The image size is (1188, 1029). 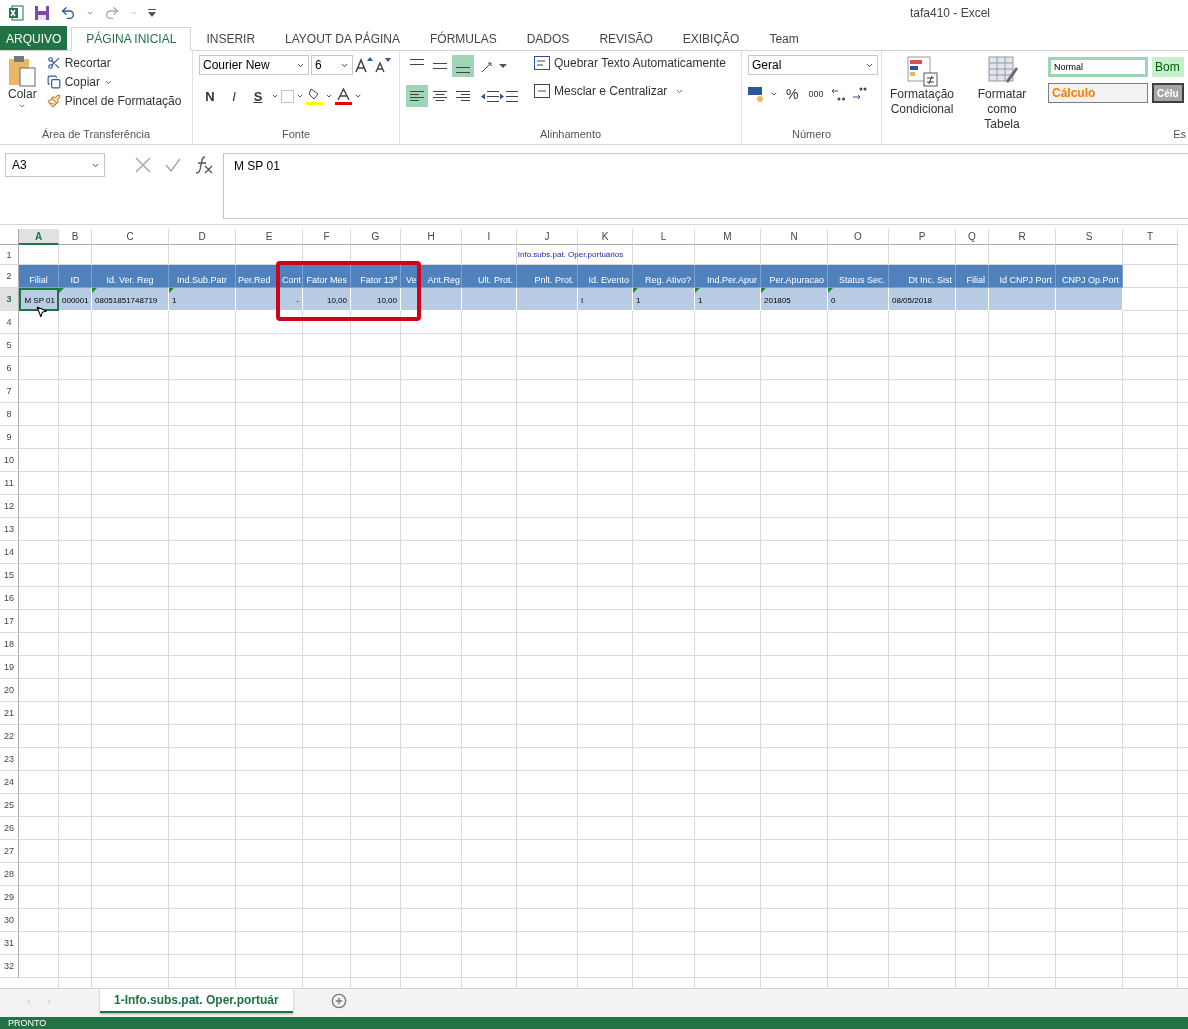 What do you see at coordinates (114, 63) in the screenshot?
I see `cut-button: Recortar` at bounding box center [114, 63].